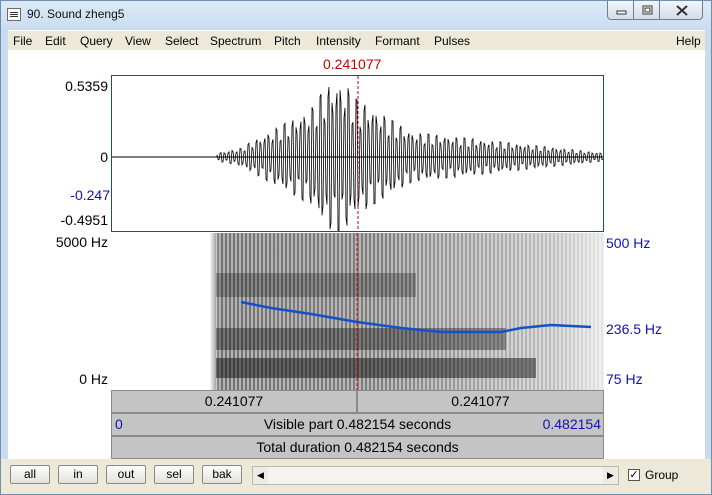 This screenshot has height=495, width=712. What do you see at coordinates (138, 41) in the screenshot?
I see `menu-view: View` at bounding box center [138, 41].